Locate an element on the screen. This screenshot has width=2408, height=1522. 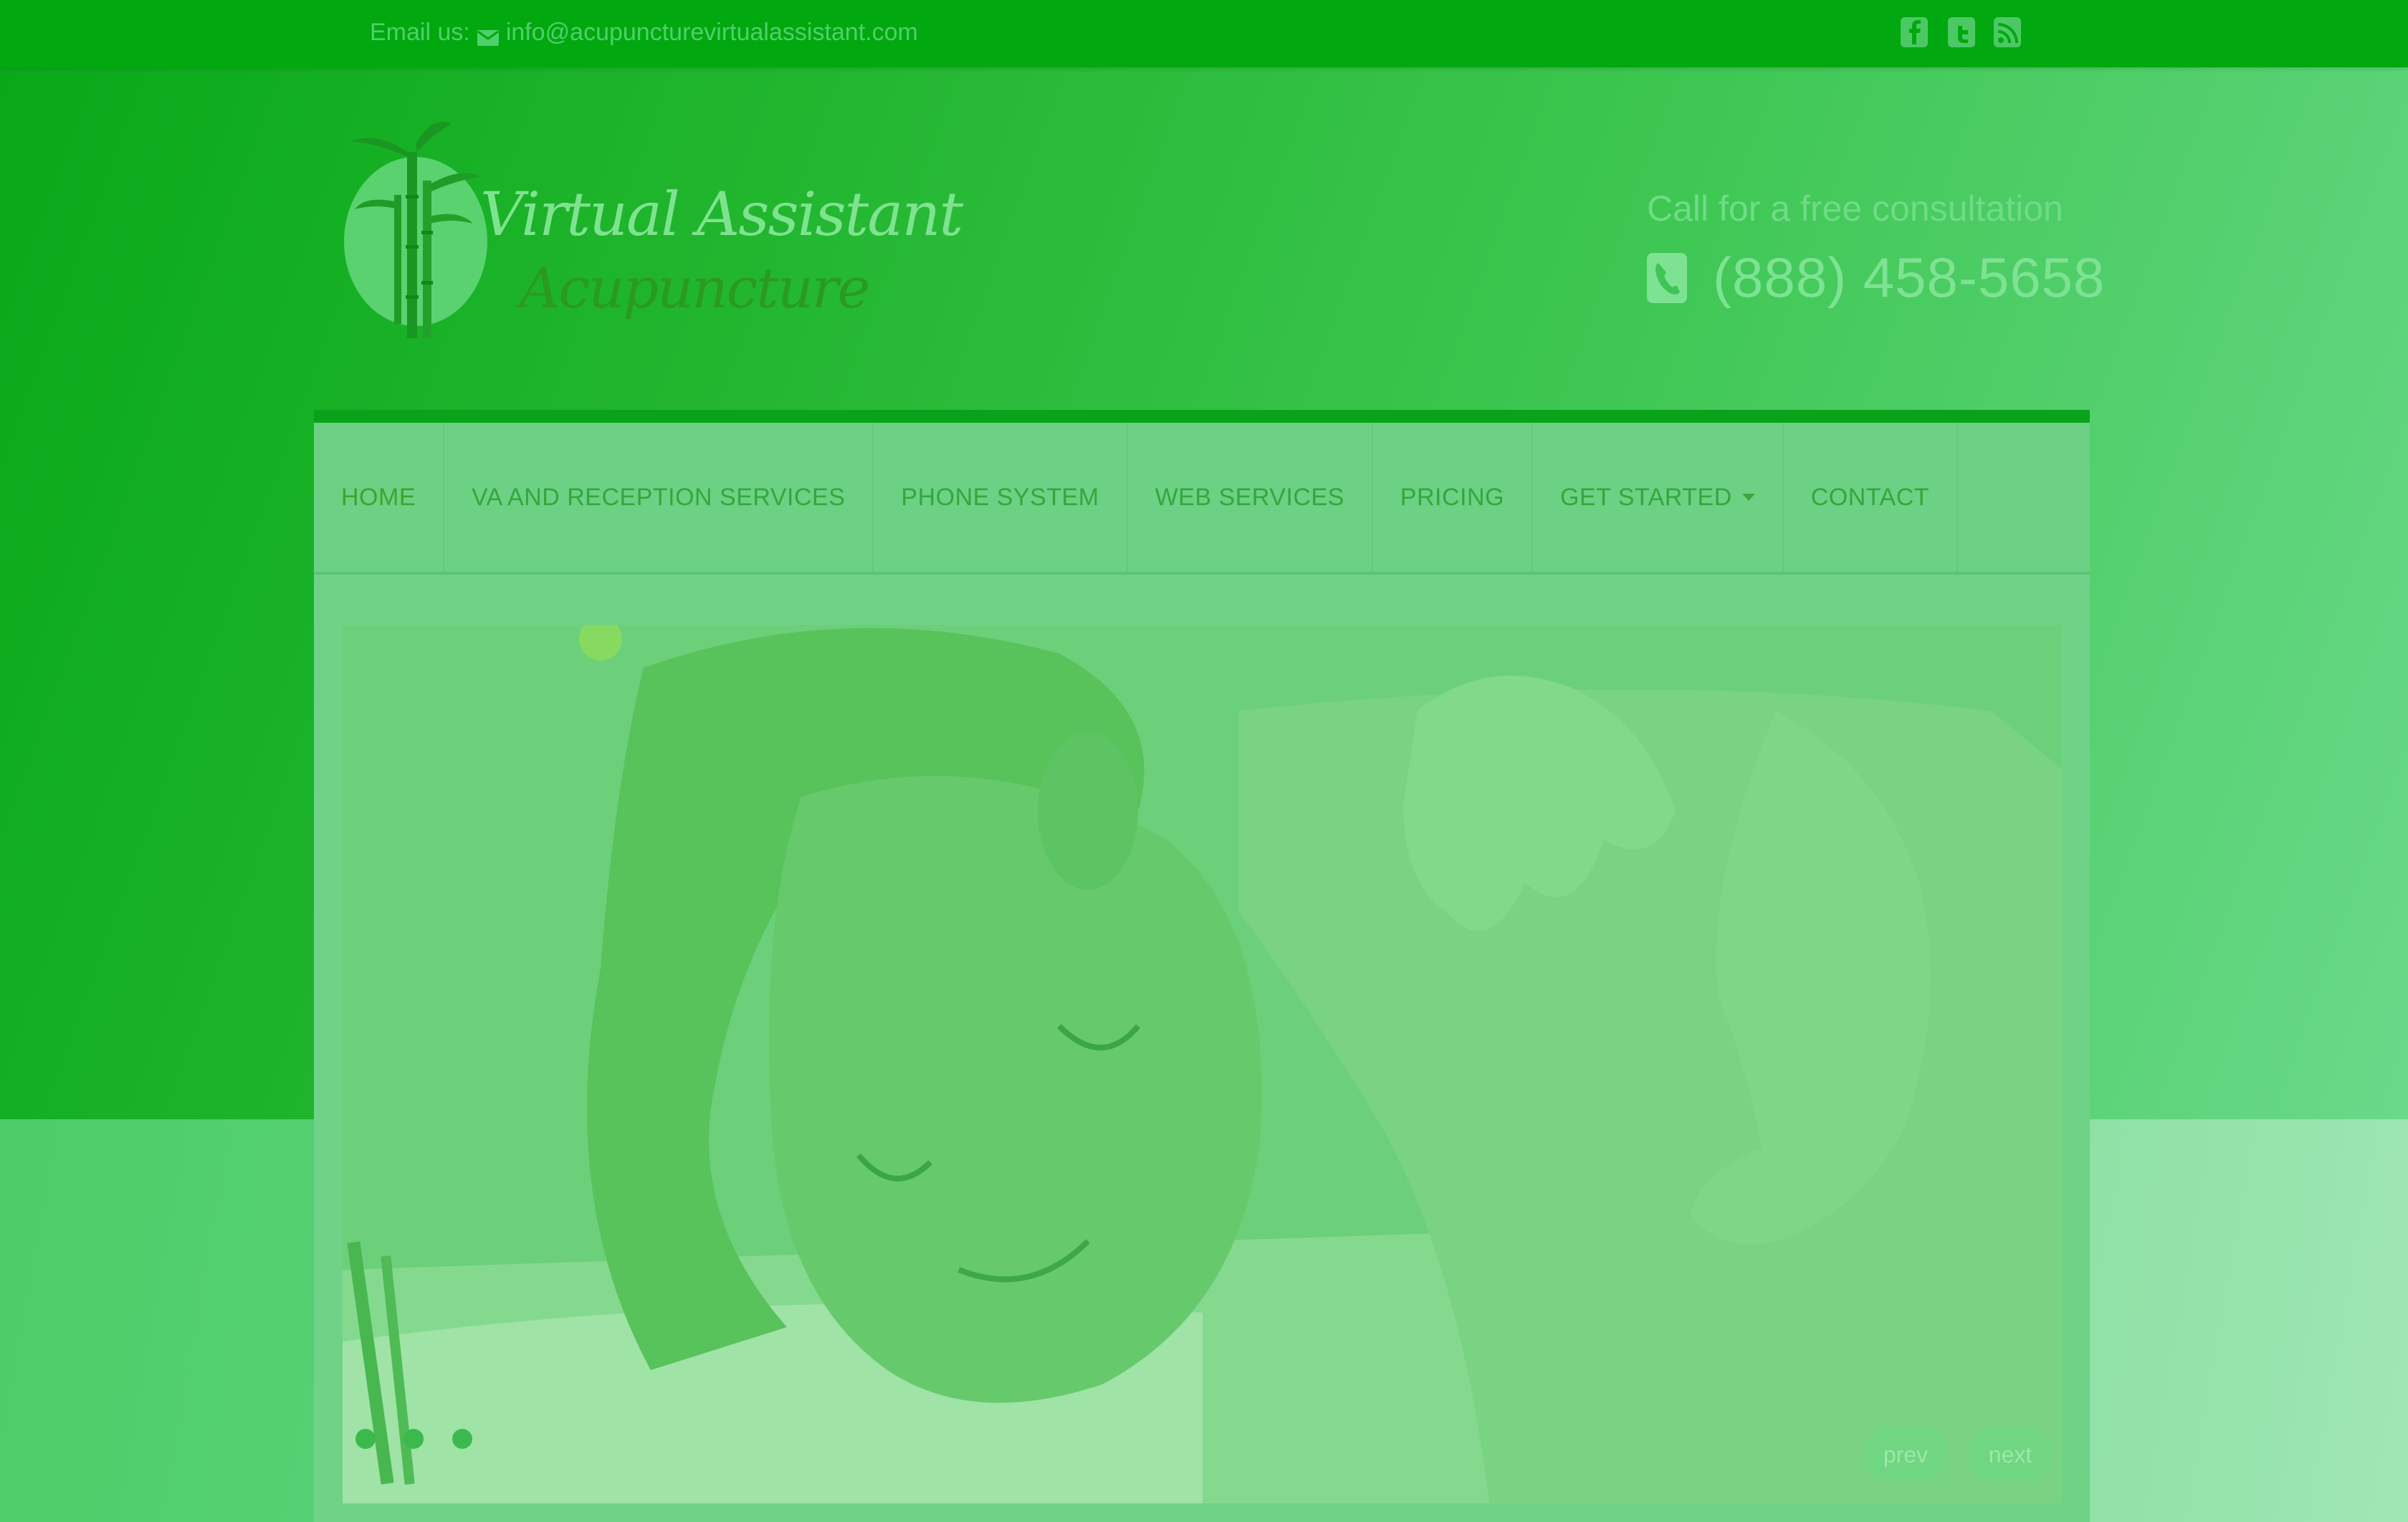
phone-icon is located at coordinates (1667, 278).